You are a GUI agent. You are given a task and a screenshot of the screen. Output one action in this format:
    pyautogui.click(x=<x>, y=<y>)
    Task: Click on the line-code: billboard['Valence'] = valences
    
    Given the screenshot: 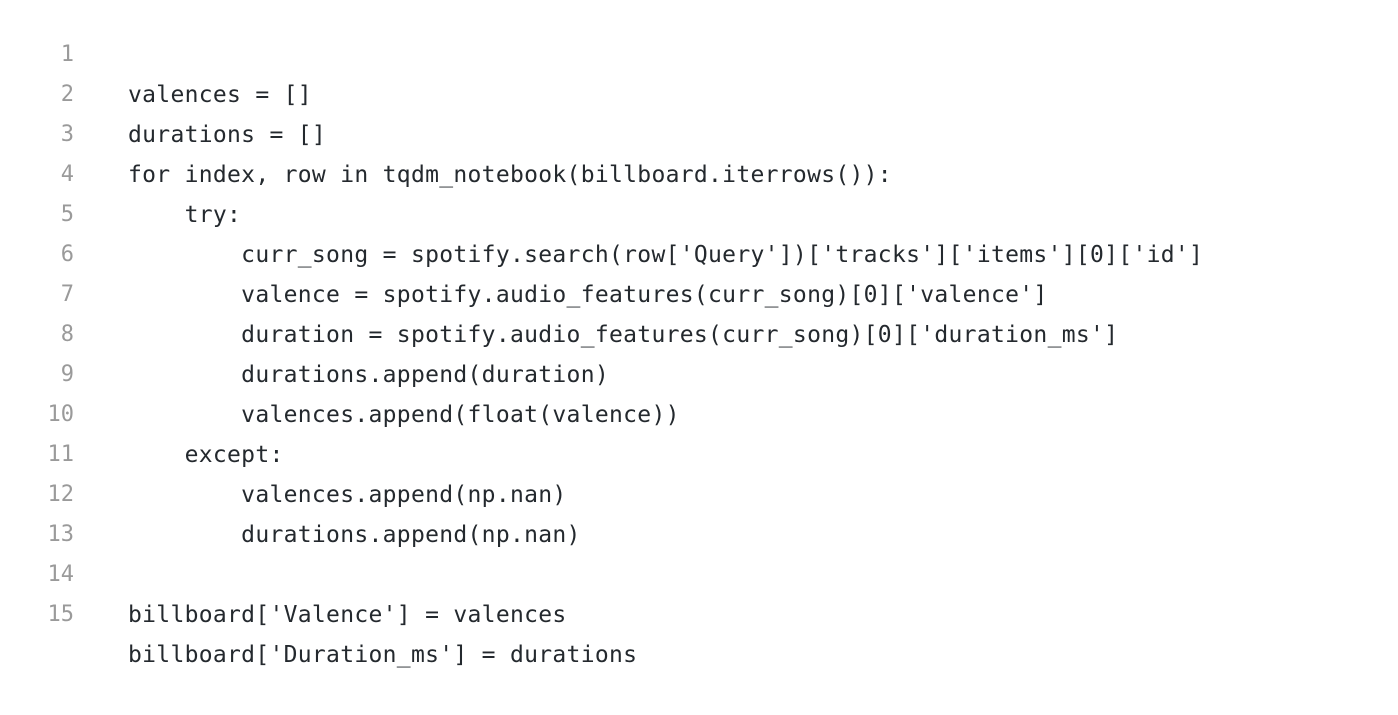 What is the action you would take?
    pyautogui.click(x=347, y=615)
    